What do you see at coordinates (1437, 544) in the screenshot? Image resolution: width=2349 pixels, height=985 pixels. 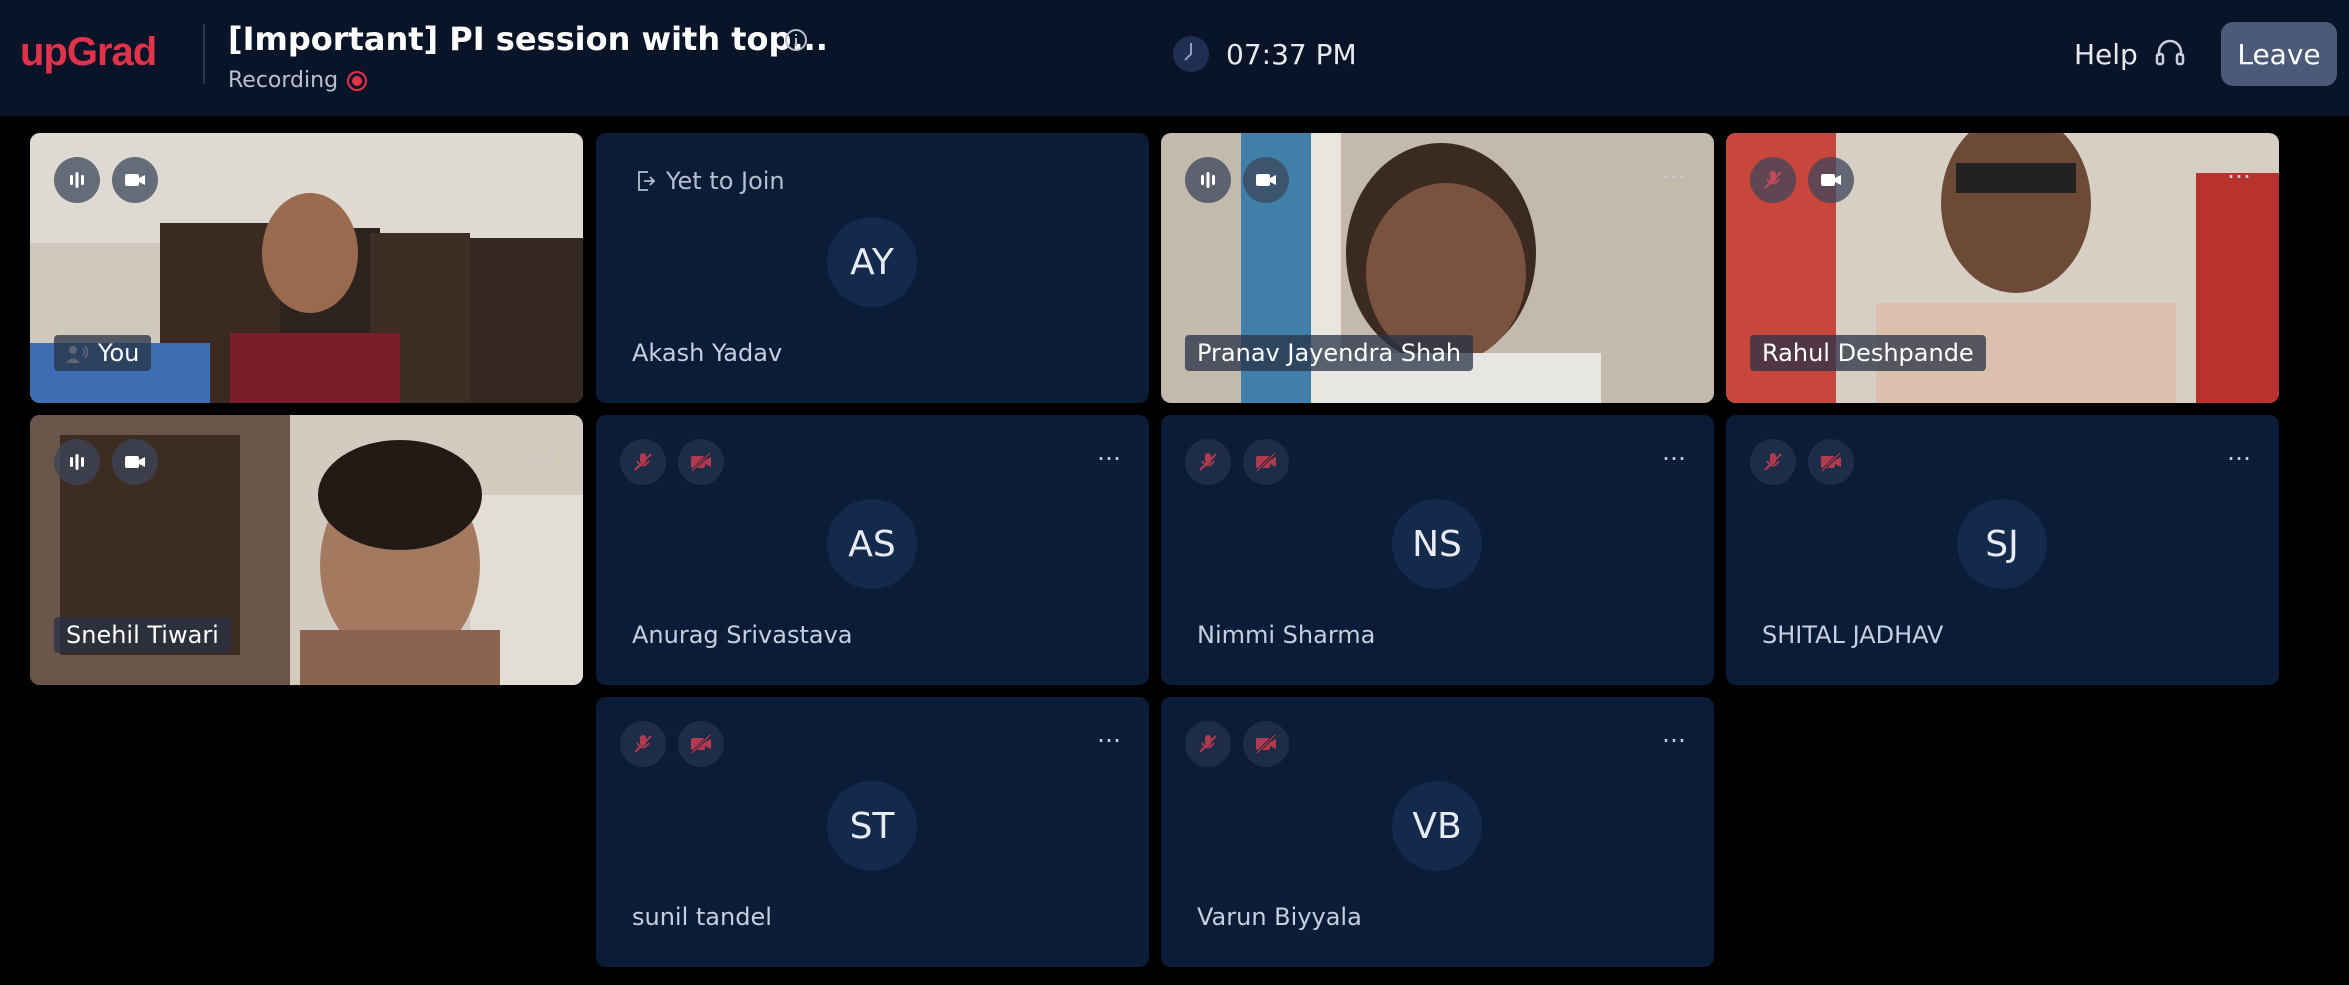 I see `avatar: NS` at bounding box center [1437, 544].